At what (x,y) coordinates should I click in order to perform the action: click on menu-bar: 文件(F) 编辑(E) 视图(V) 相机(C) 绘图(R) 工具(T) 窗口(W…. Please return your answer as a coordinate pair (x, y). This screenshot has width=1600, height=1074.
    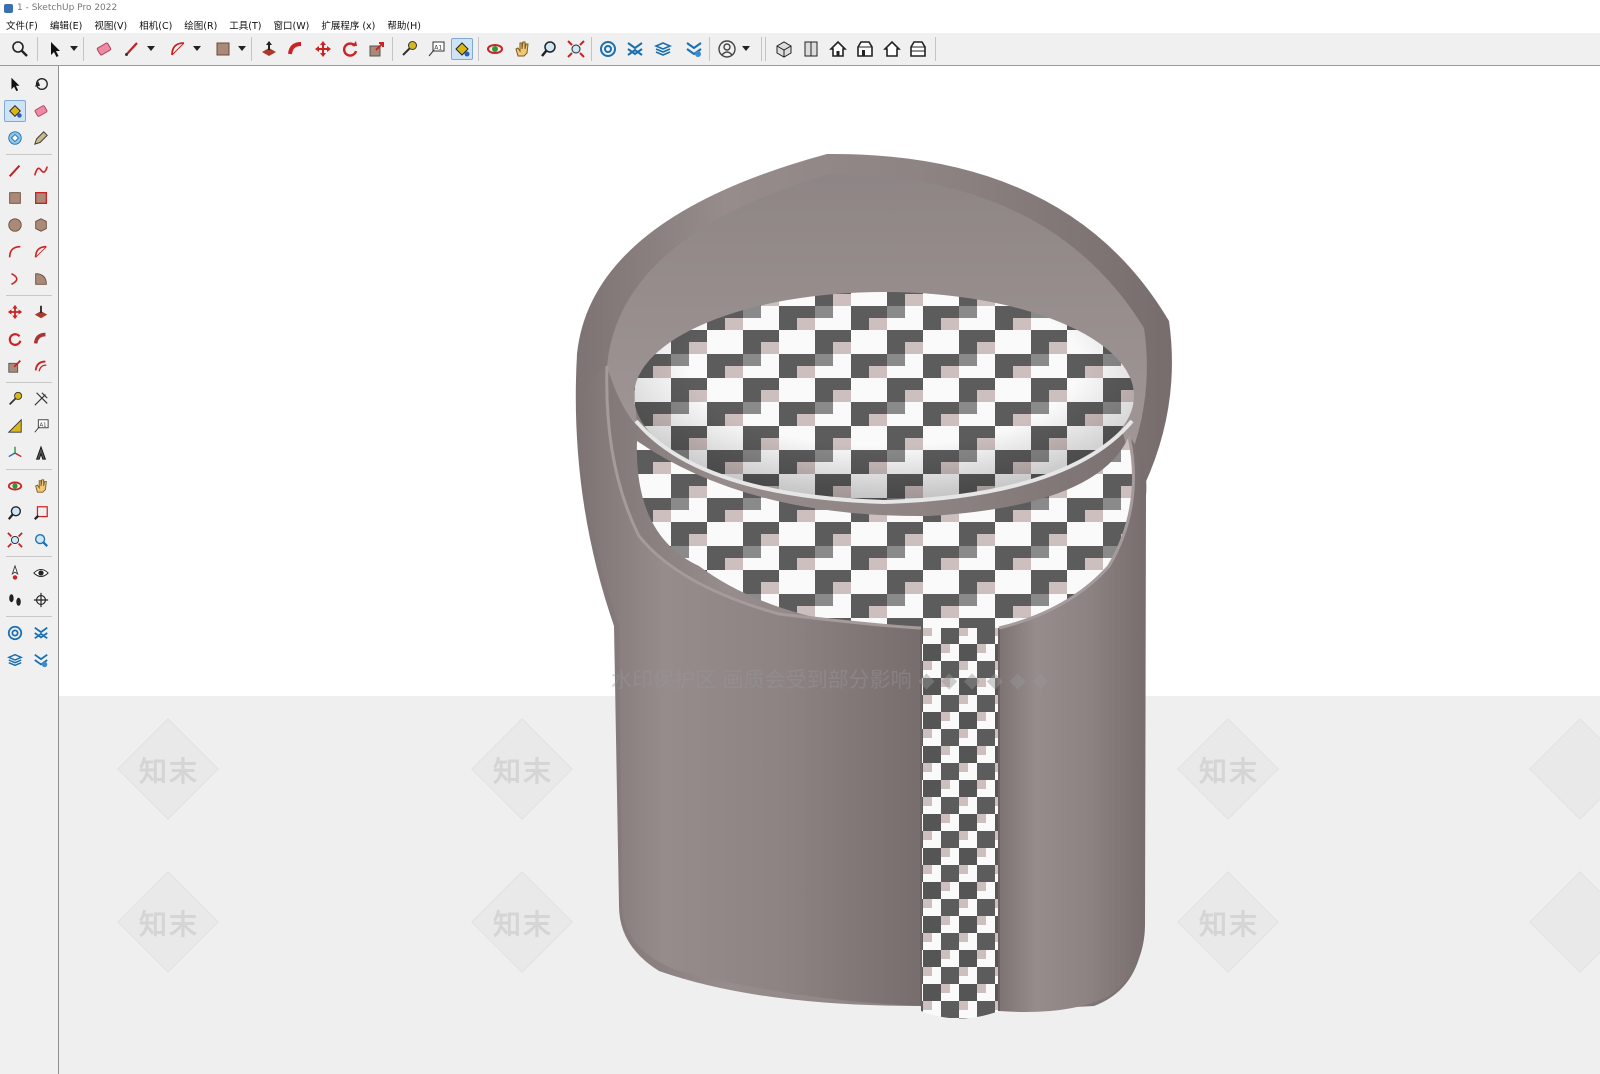
    Looking at the image, I should click on (800, 24).